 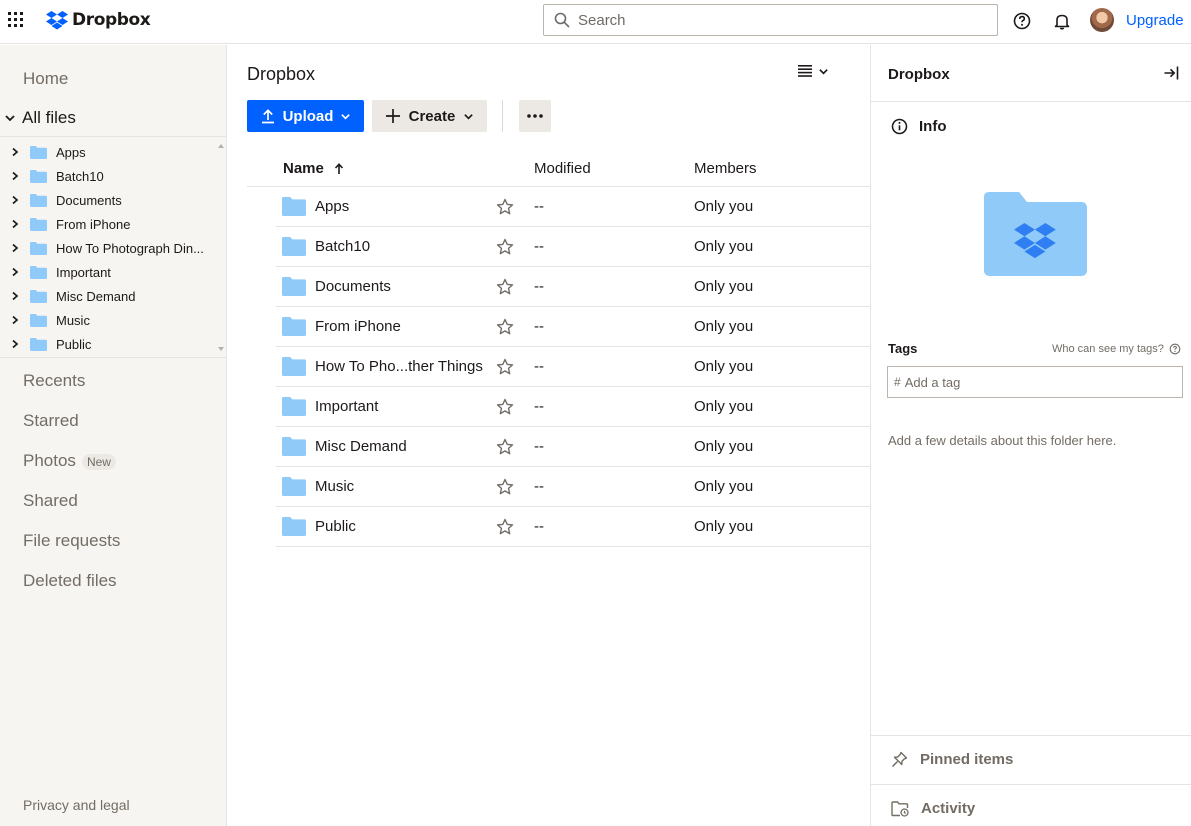 What do you see at coordinates (429, 116) in the screenshot?
I see `create-button: Create` at bounding box center [429, 116].